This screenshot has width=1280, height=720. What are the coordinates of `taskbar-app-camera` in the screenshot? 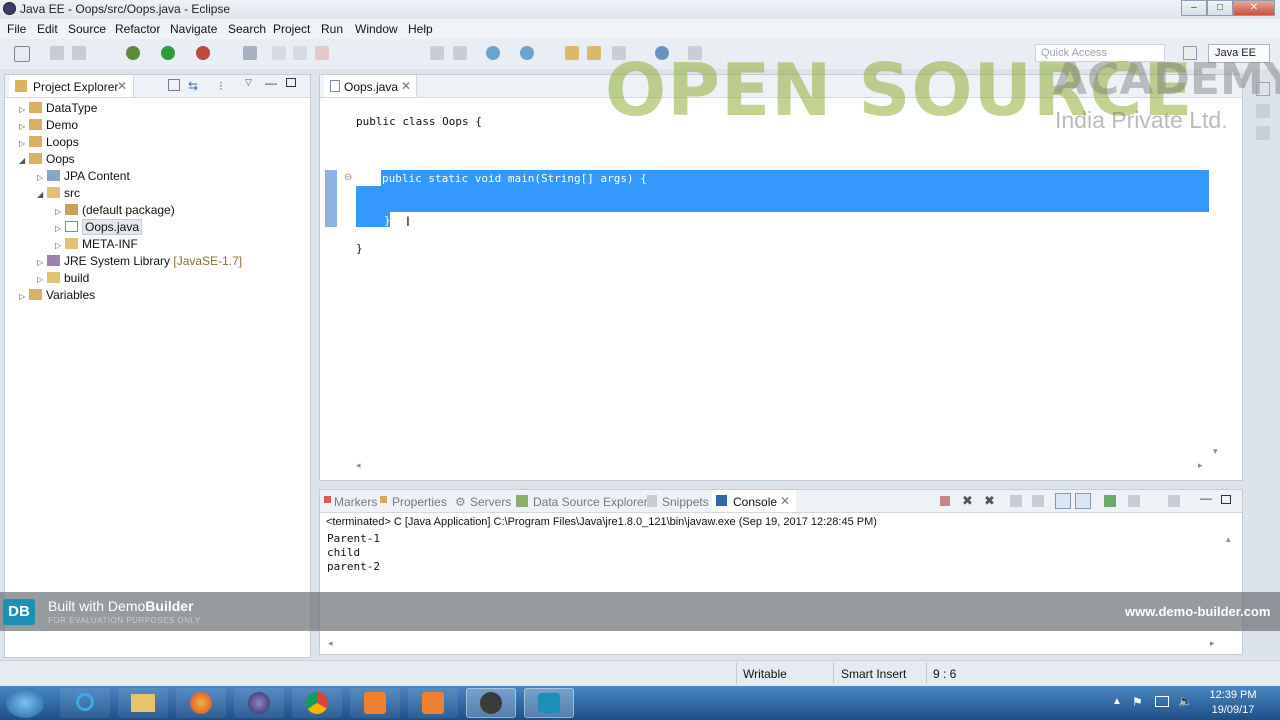 It's located at (433, 703).